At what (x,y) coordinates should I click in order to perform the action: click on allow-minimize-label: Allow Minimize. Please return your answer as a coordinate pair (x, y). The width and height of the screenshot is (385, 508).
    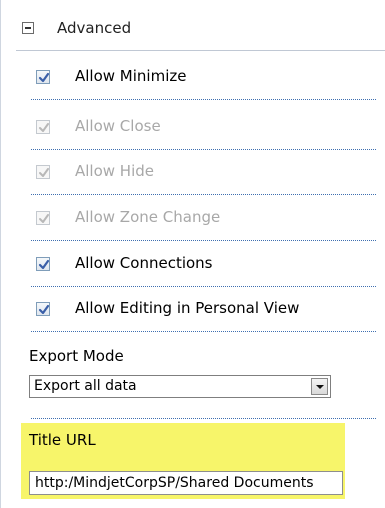
    Looking at the image, I should click on (131, 76).